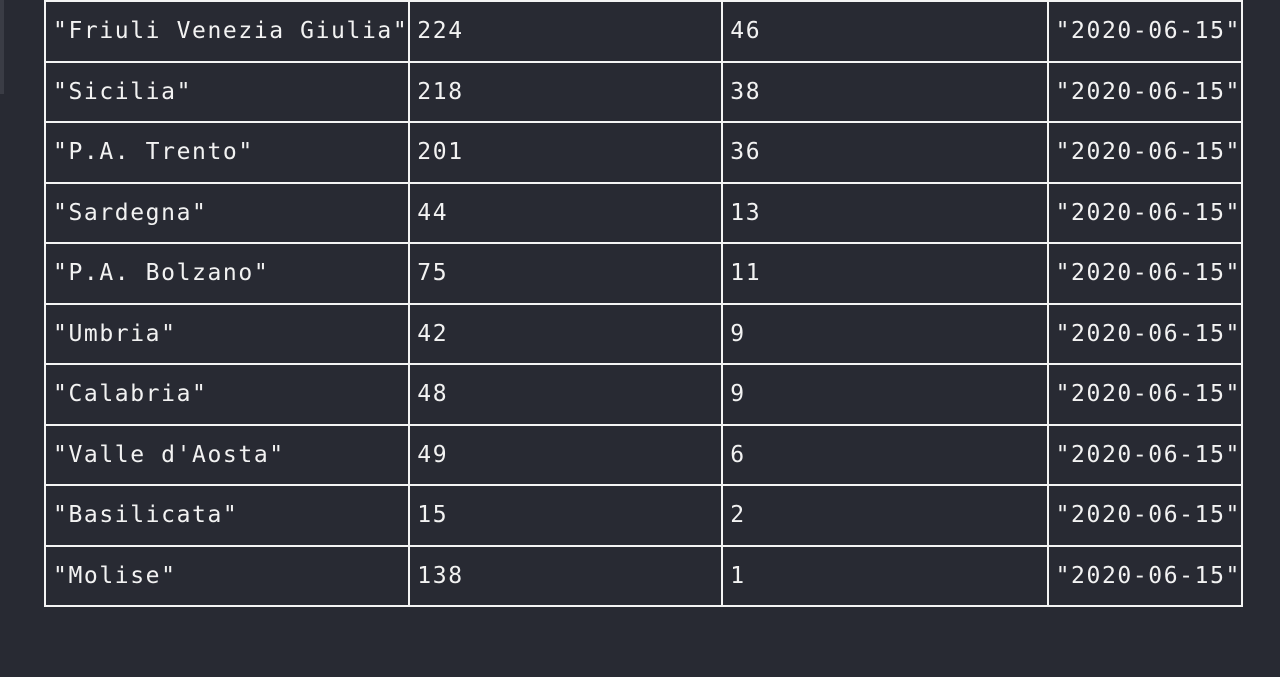 This screenshot has width=1280, height=677. I want to click on region-cell: "Umbria", so click(227, 333).